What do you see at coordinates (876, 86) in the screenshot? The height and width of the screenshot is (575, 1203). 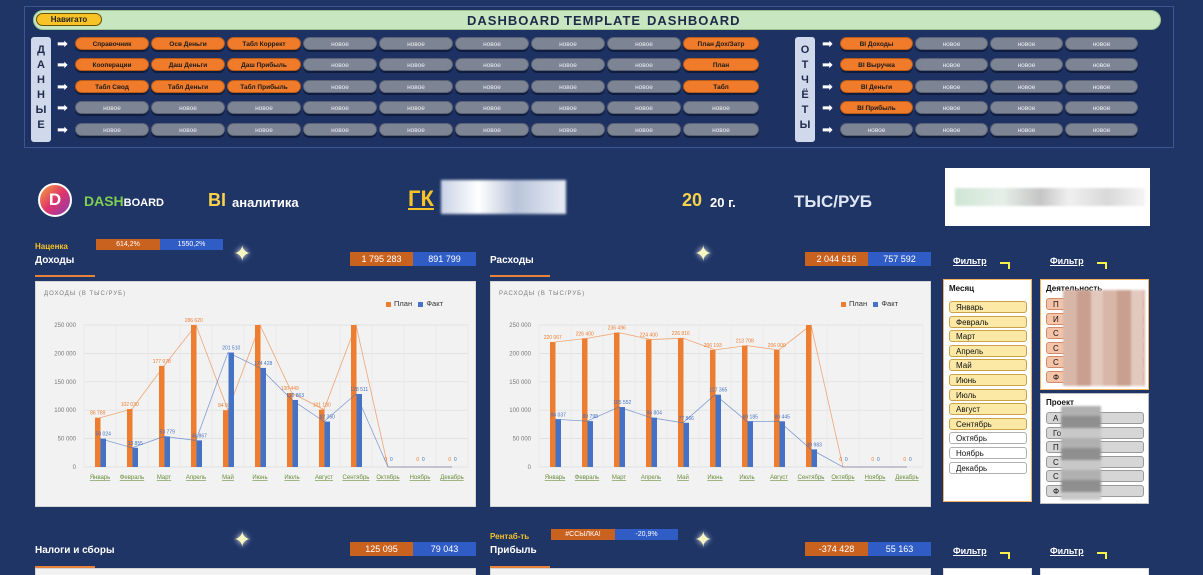 I see `report-button: BI Деньги` at bounding box center [876, 86].